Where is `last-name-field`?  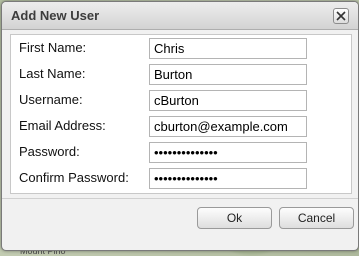
last-name-field is located at coordinates (228, 74).